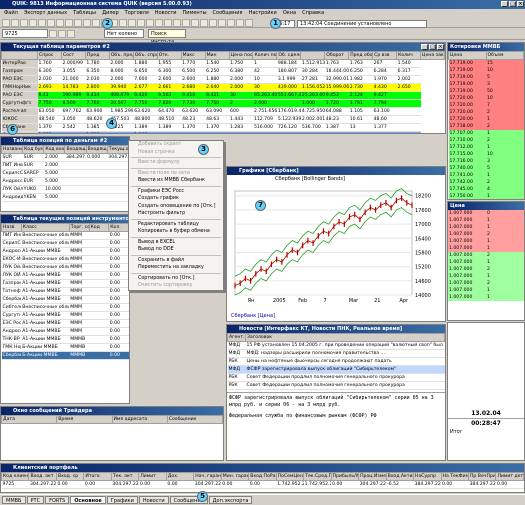 This screenshot has height=505, width=525. What do you see at coordinates (241, 55) in the screenshot?
I see `col-header: Цена посл` at bounding box center [241, 55].